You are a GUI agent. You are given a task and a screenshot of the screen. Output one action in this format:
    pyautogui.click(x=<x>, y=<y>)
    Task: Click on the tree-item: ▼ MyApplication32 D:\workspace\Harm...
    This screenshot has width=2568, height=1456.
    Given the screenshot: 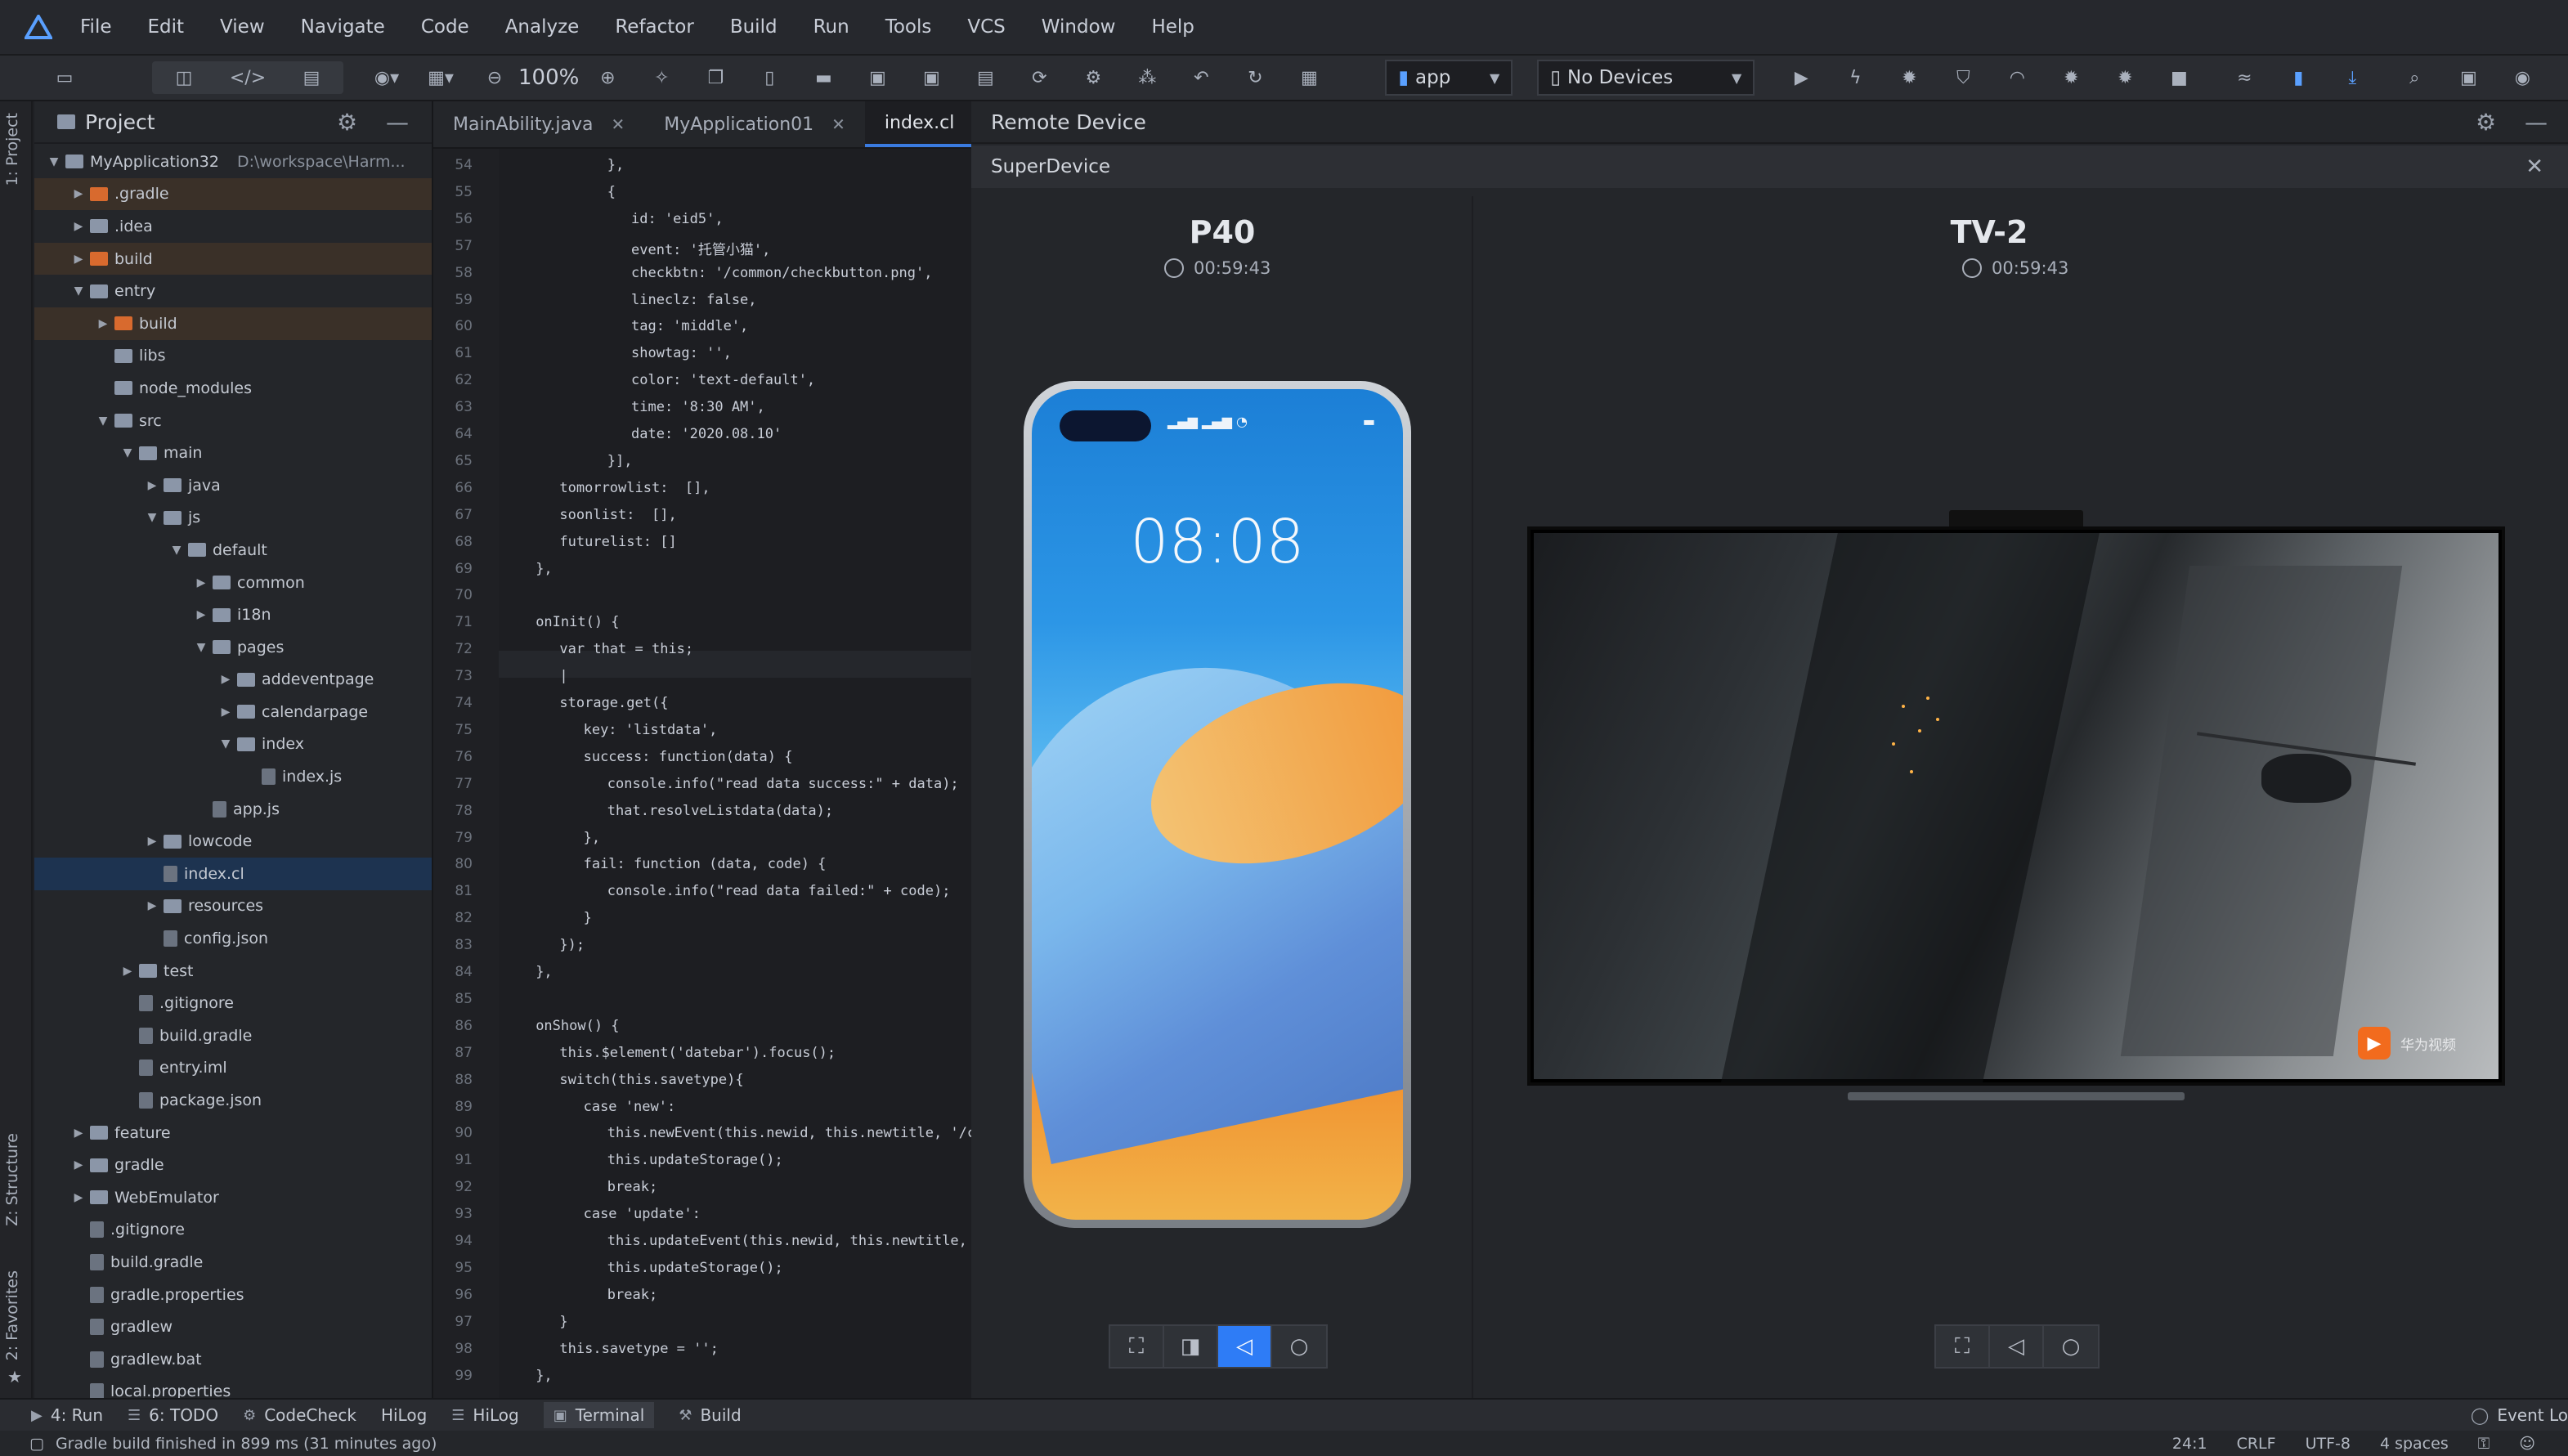 What is the action you would take?
    pyautogui.click(x=233, y=162)
    